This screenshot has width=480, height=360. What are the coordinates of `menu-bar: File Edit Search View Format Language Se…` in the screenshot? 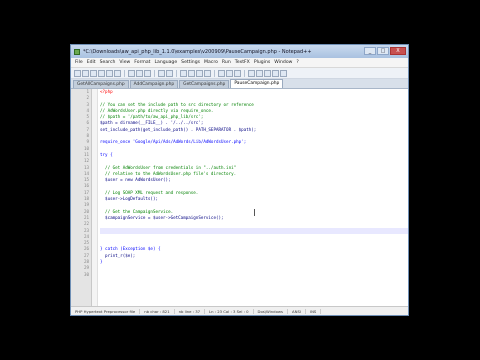 It's located at (239, 63).